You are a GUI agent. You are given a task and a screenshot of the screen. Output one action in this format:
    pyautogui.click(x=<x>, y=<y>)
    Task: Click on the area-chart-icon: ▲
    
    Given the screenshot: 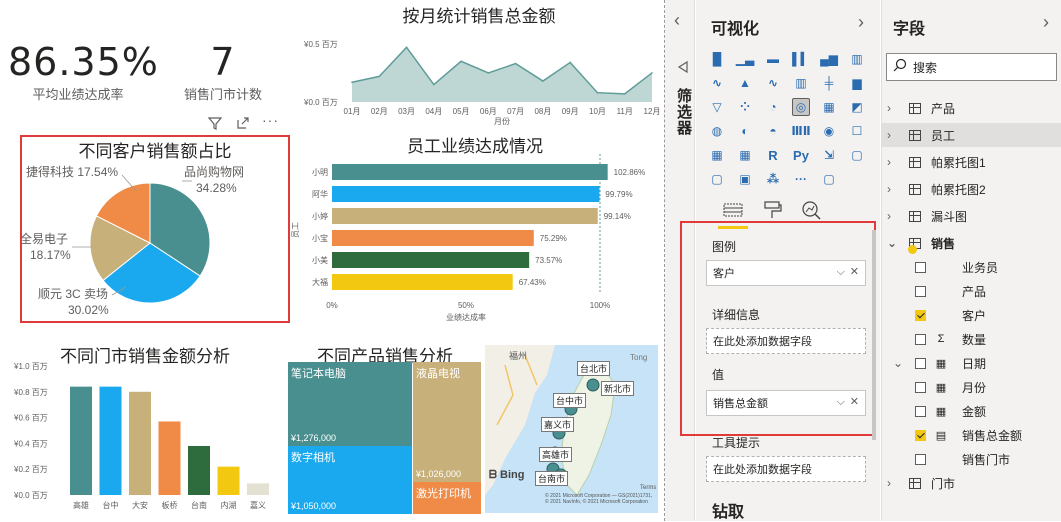 What is the action you would take?
    pyautogui.click(x=745, y=83)
    